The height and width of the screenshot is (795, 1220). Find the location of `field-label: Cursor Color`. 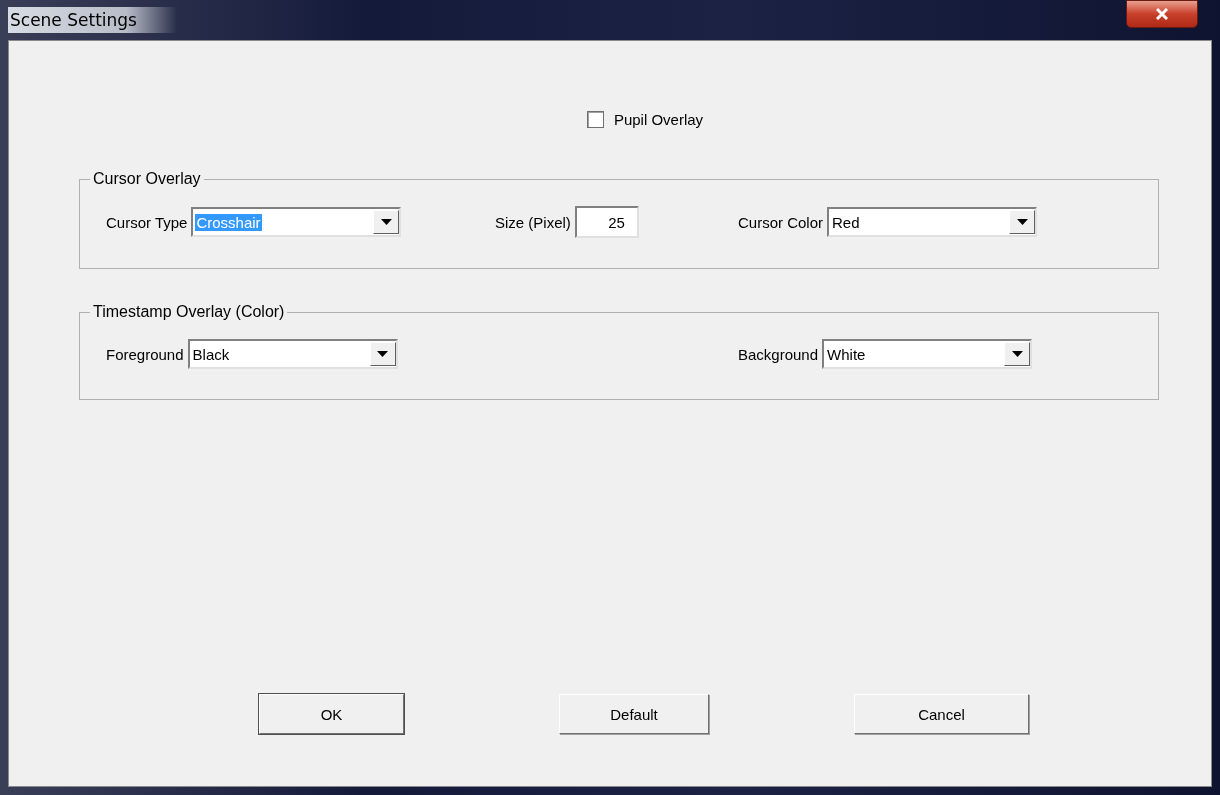

field-label: Cursor Color is located at coordinates (781, 222).